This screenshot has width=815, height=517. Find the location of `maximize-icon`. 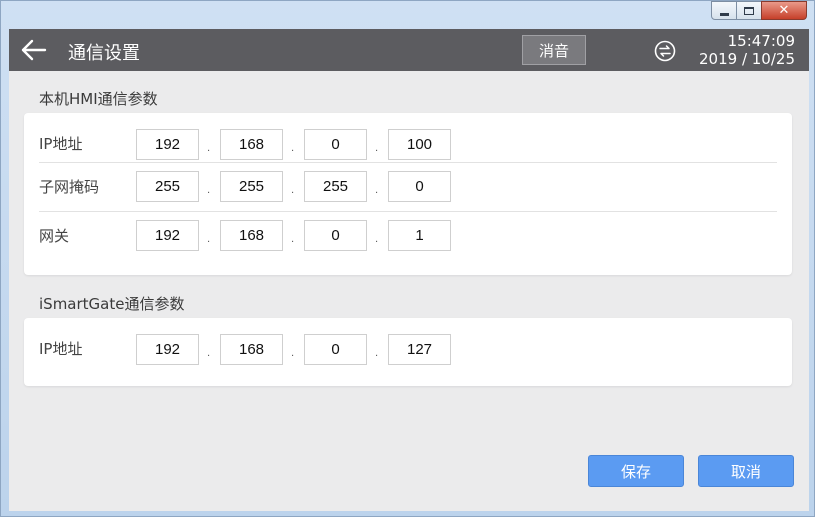

maximize-icon is located at coordinates (749, 10).